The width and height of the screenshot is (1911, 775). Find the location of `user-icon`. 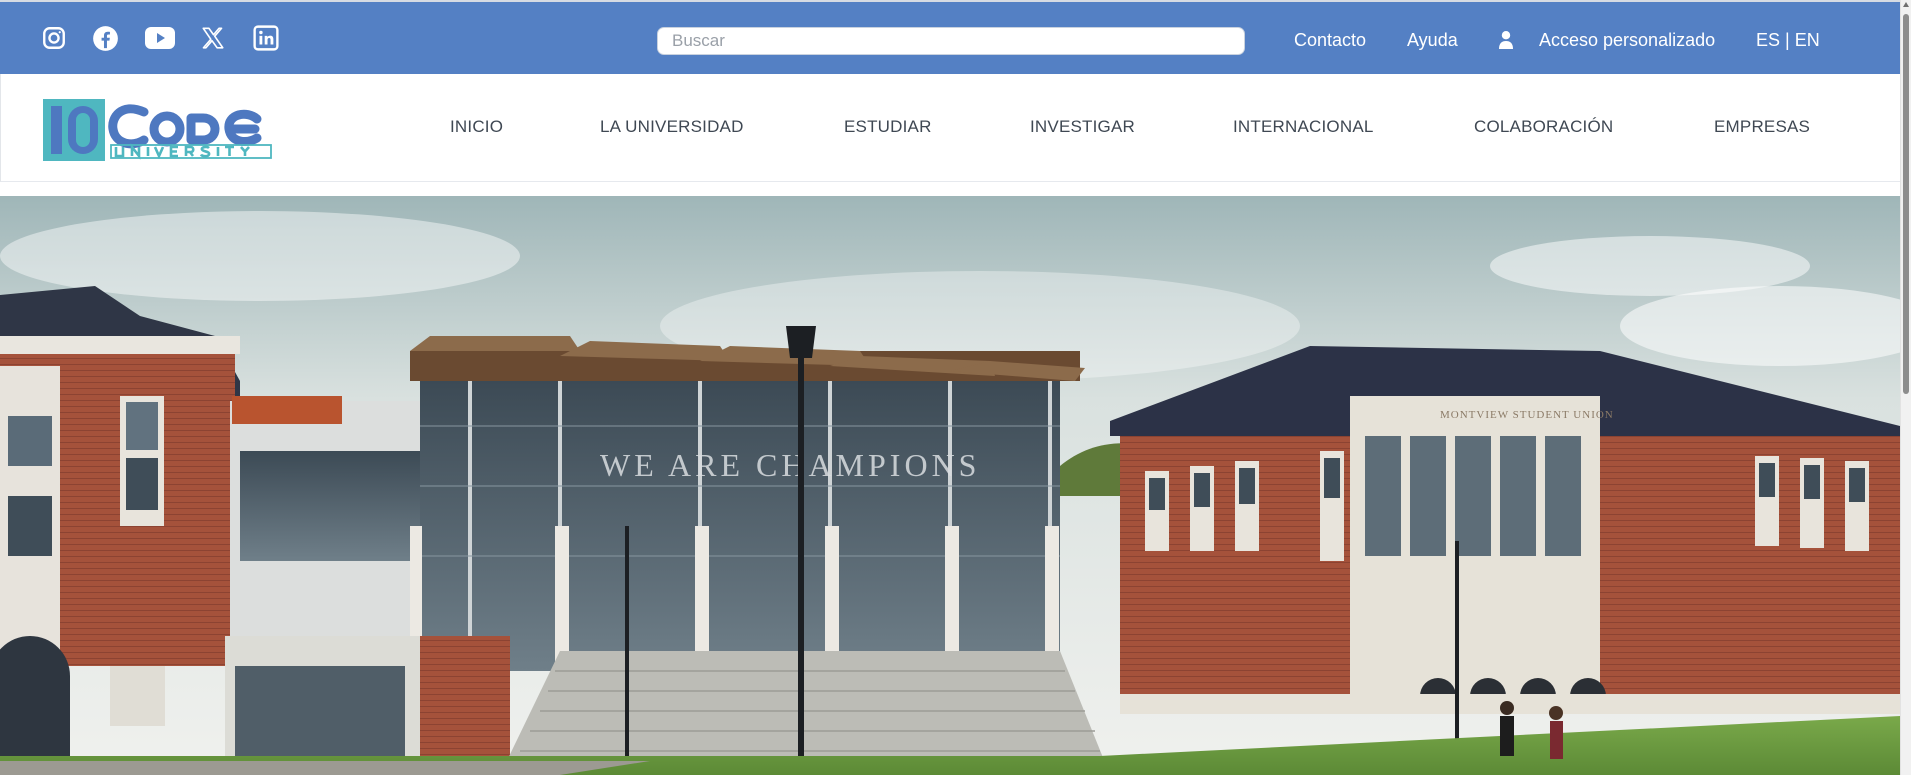

user-icon is located at coordinates (1506, 40).